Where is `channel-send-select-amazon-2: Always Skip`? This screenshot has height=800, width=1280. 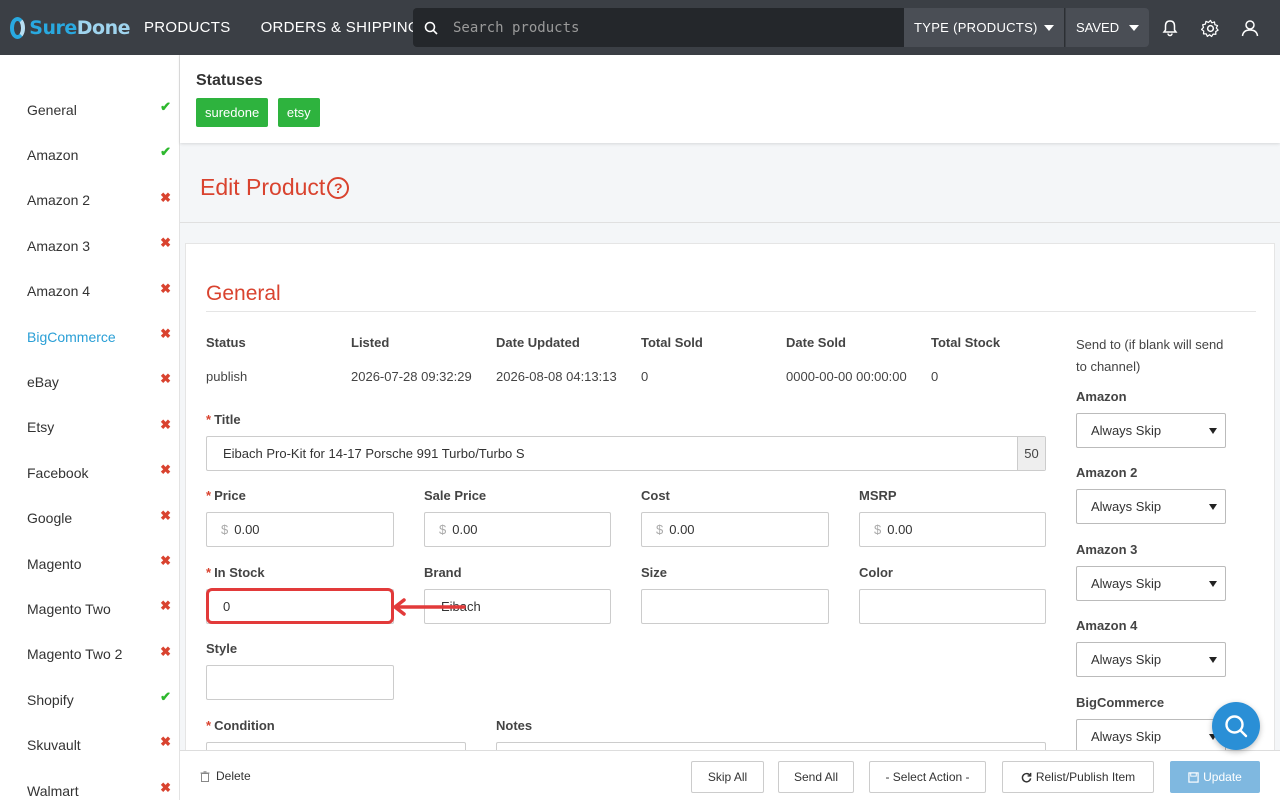
channel-send-select-amazon-2: Always Skip is located at coordinates (1151, 507).